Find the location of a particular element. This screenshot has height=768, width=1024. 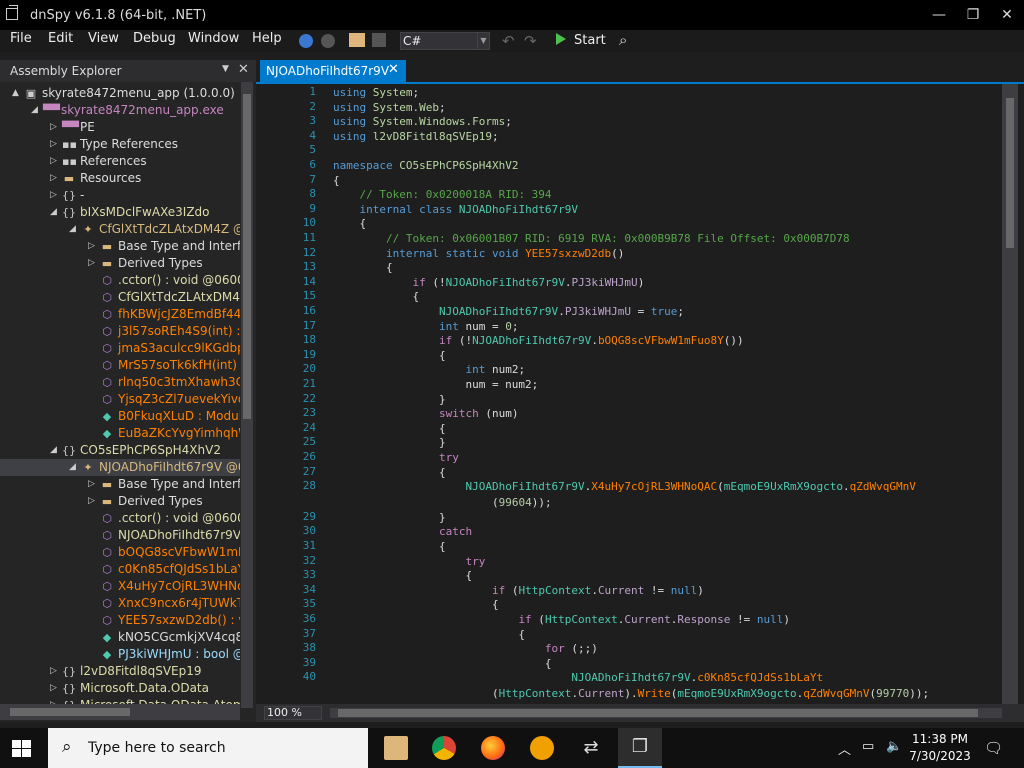

notification-icon: 🗨 is located at coordinates (993, 748).